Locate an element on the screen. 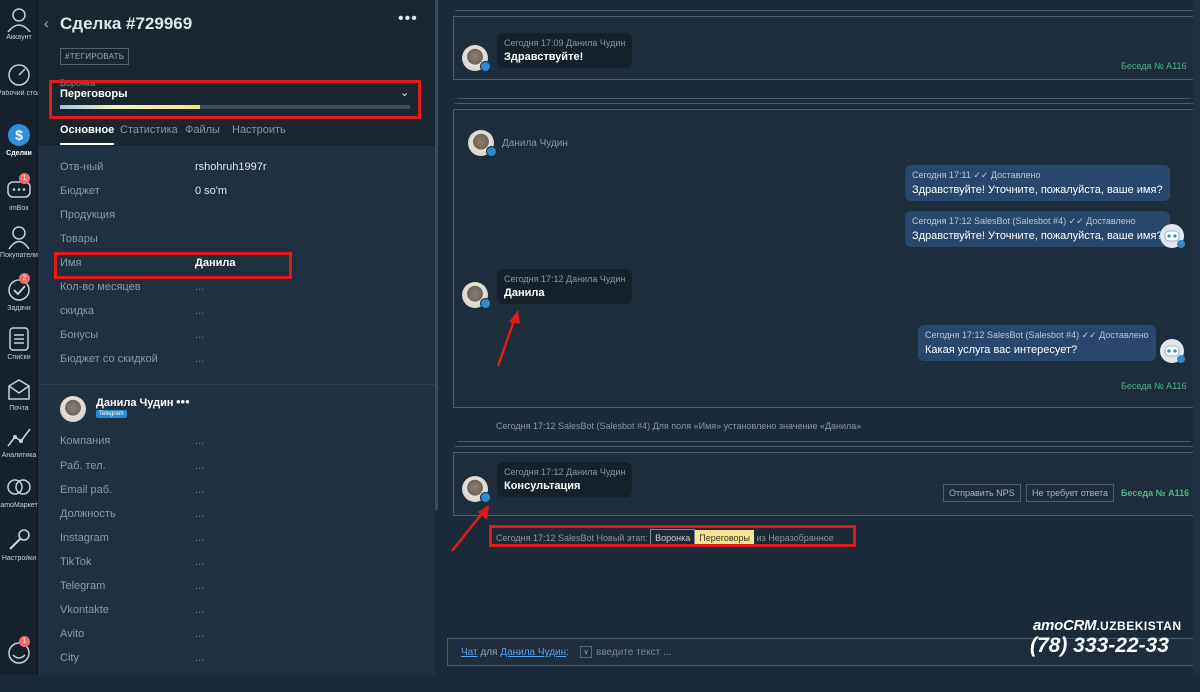  no-reply-needed-button: Не требует ответа is located at coordinates (1070, 493).